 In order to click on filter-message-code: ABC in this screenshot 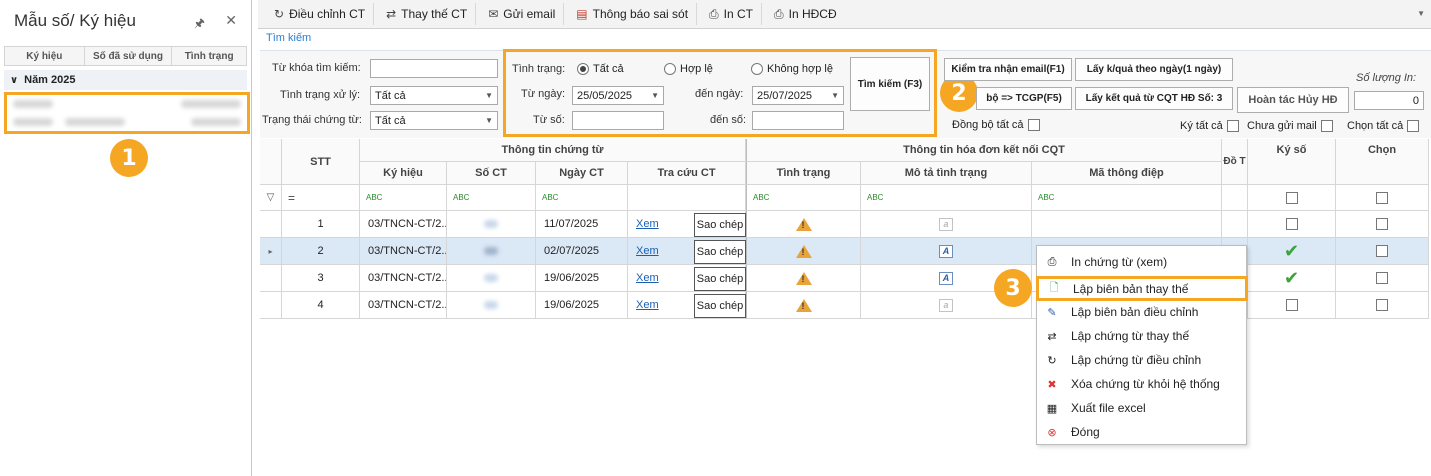, I will do `click(1127, 198)`.